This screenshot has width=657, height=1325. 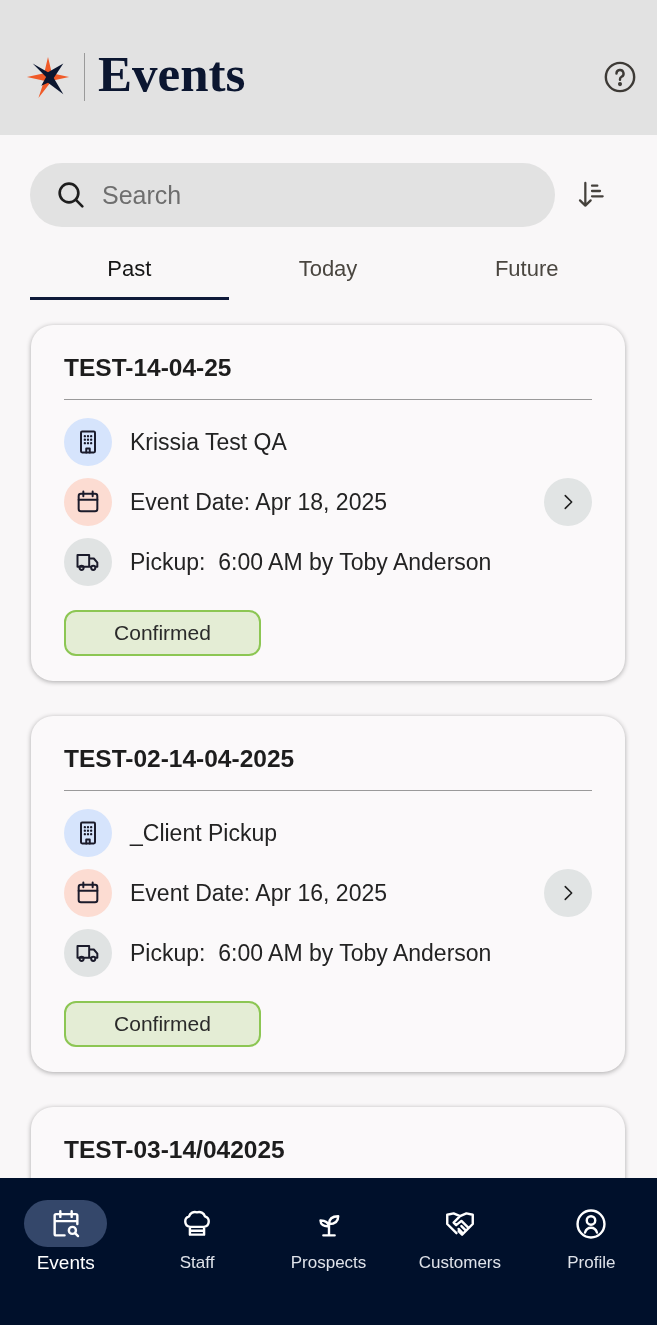 I want to click on nav-tab: Staff, so click(x=197, y=1242).